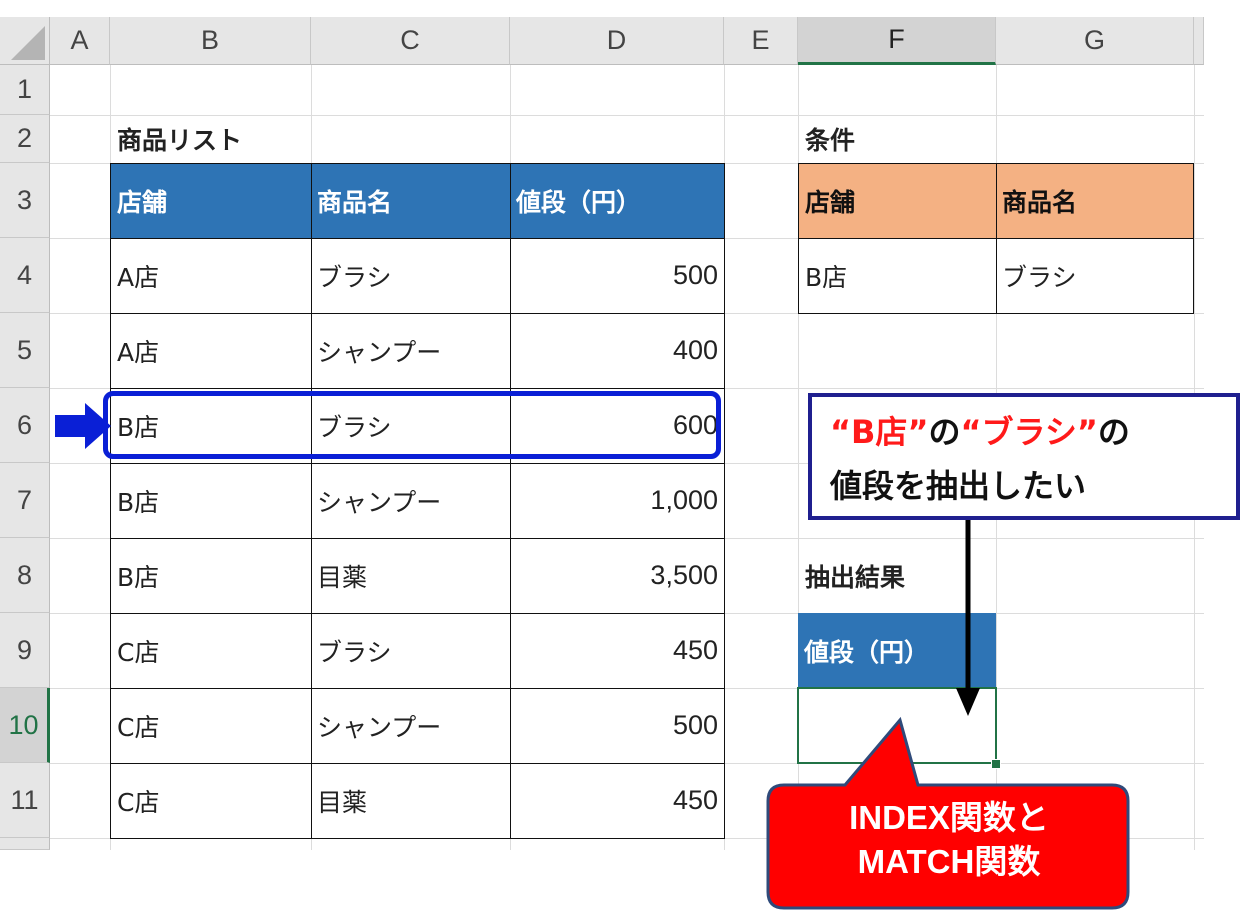 Image resolution: width=1240 pixels, height=914 pixels. What do you see at coordinates (949, 817) in the screenshot?
I see `speech-bubble-line-1: INDEX関数と` at bounding box center [949, 817].